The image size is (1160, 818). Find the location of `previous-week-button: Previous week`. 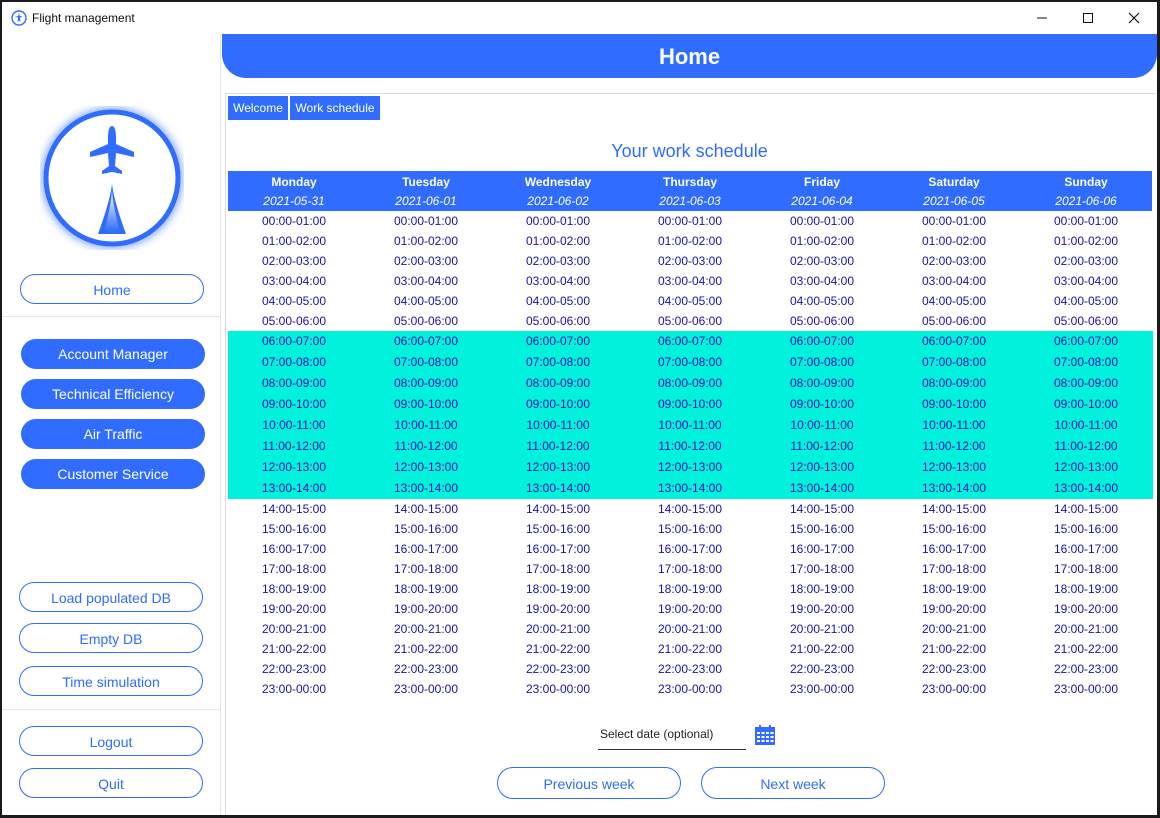

previous-week-button: Previous week is located at coordinates (589, 783).